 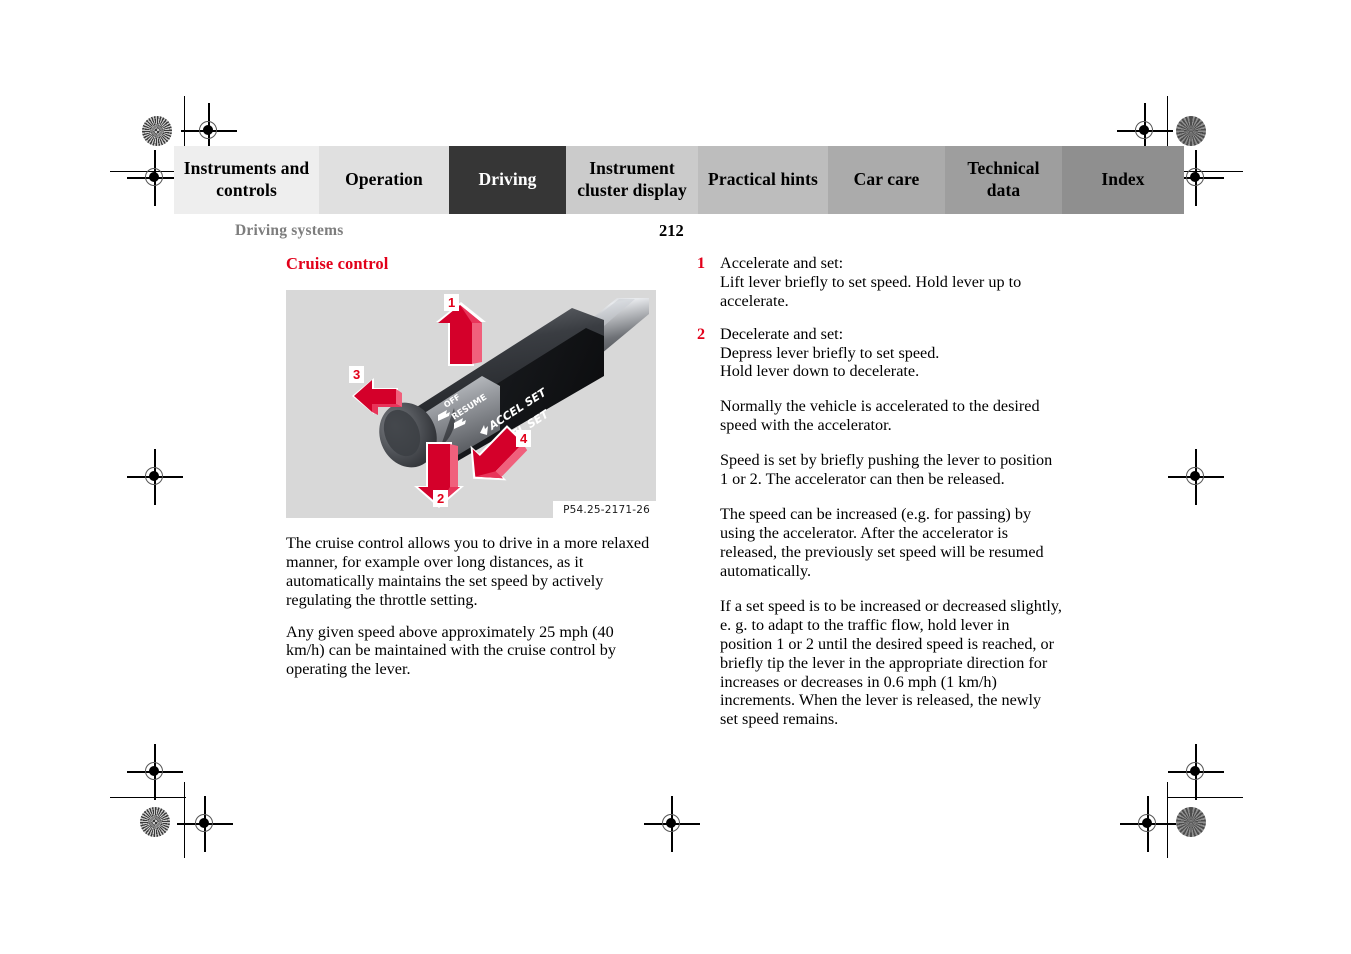 What do you see at coordinates (671, 230) in the screenshot?
I see `page-number: 212` at bounding box center [671, 230].